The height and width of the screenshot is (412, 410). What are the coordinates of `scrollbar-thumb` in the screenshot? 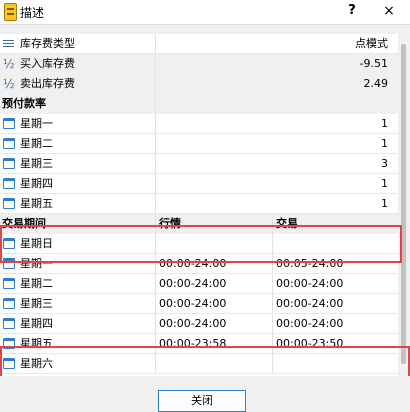 It's located at (403, 204).